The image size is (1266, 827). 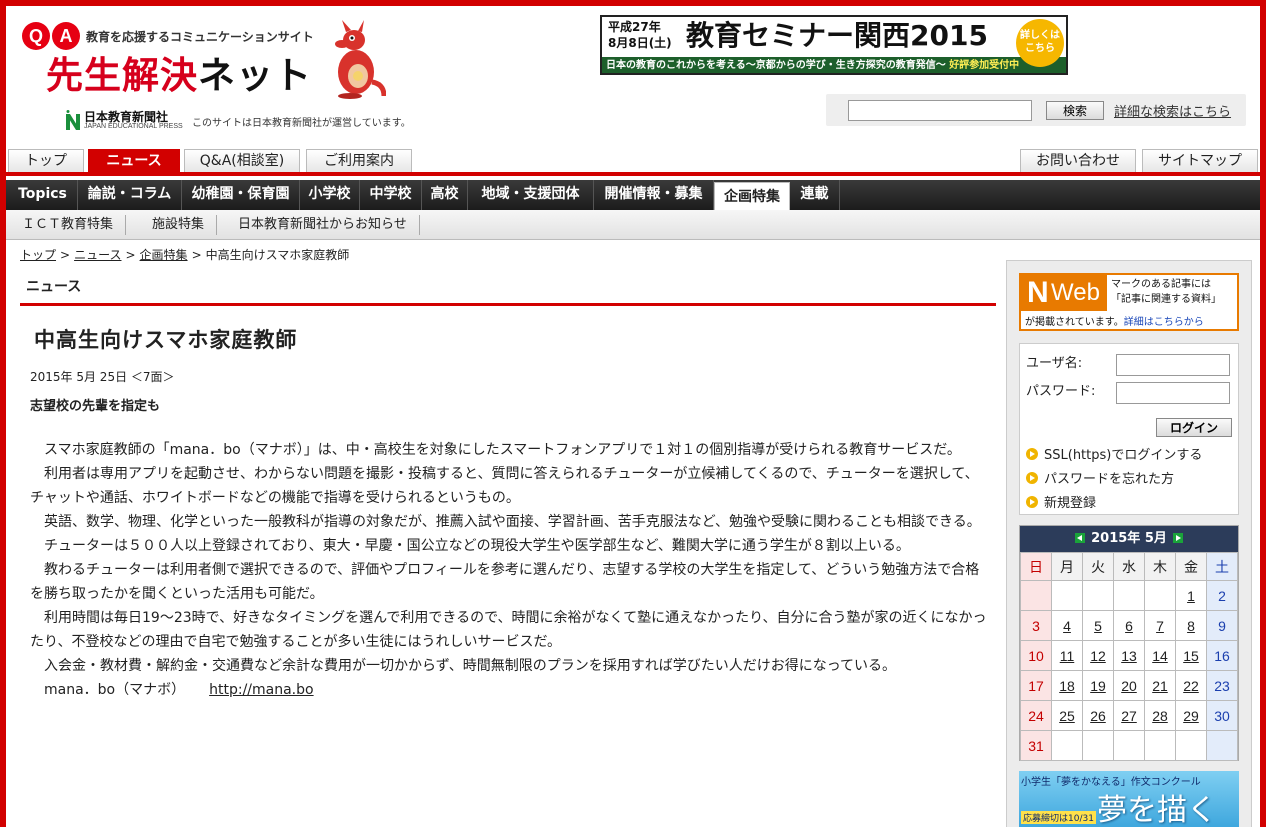 I want to click on calendar-day: 5, so click(x=1098, y=625).